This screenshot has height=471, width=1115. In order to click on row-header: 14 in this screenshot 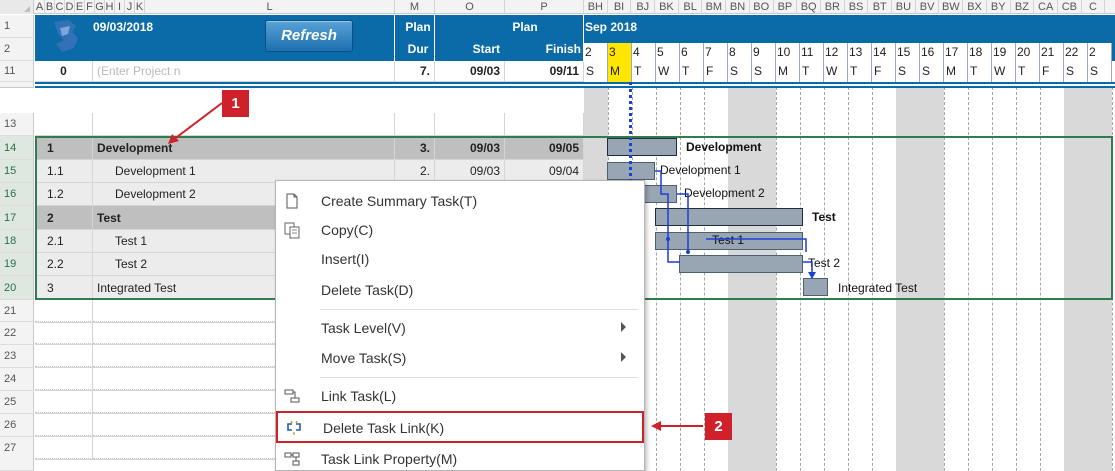, I will do `click(17, 148)`.